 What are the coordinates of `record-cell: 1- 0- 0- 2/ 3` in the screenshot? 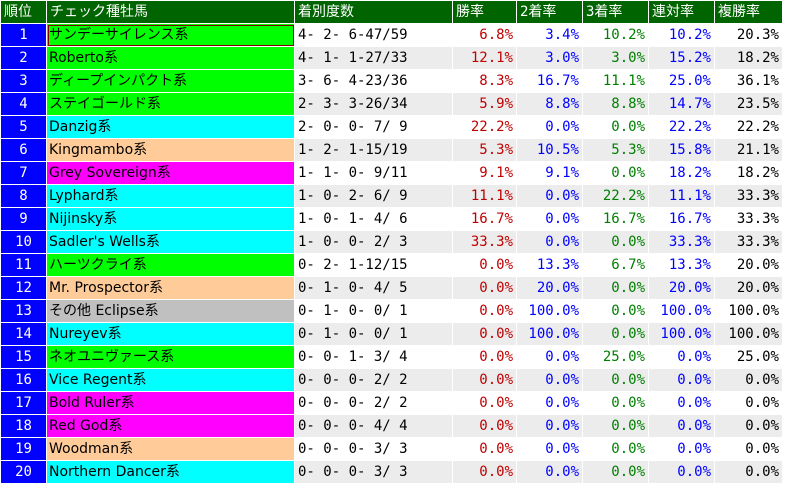 It's located at (373, 242).